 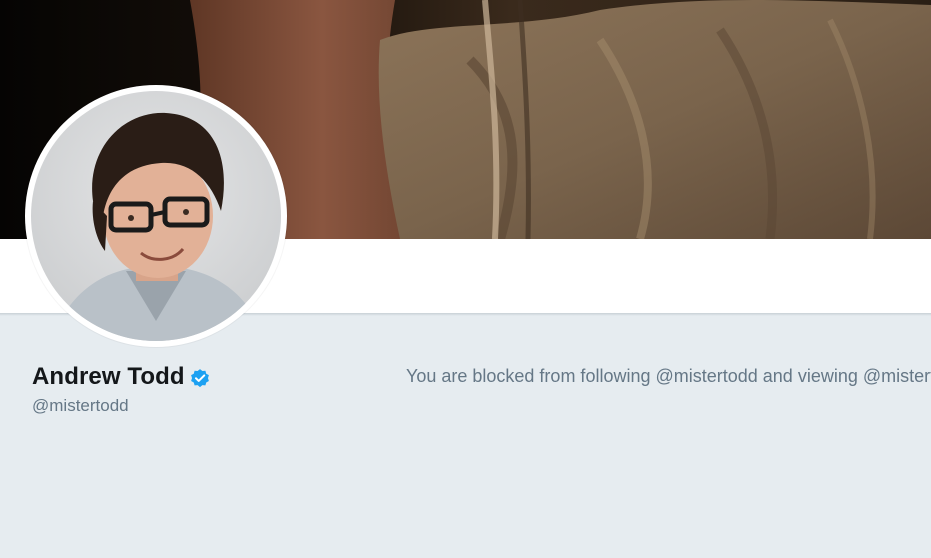 What do you see at coordinates (80, 406) in the screenshot?
I see `profile-handle: @mistertodd` at bounding box center [80, 406].